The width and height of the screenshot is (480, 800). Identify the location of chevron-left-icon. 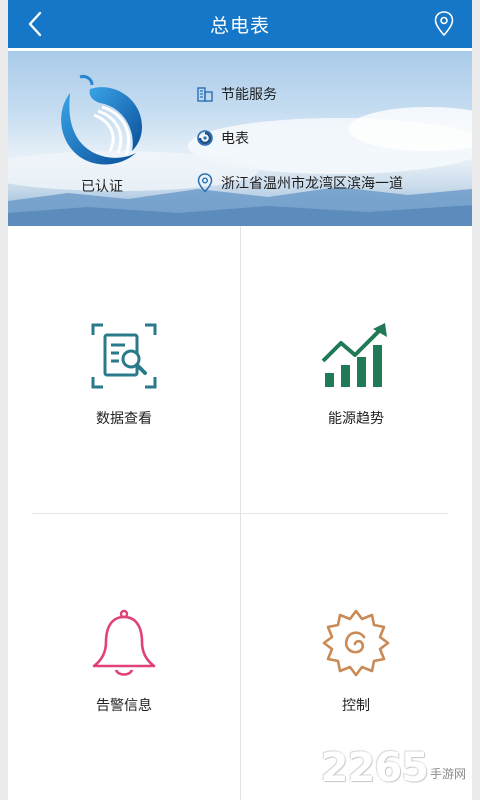
(35, 24).